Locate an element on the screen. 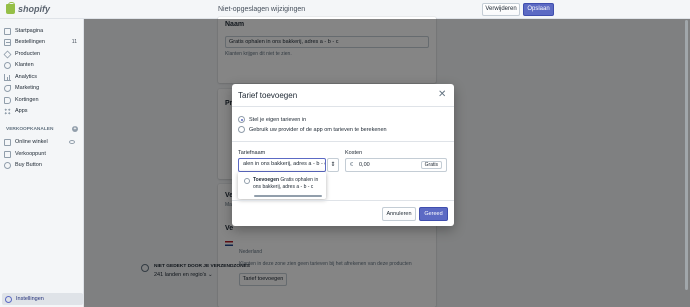  delete-button: Verwijderen is located at coordinates (501, 9).